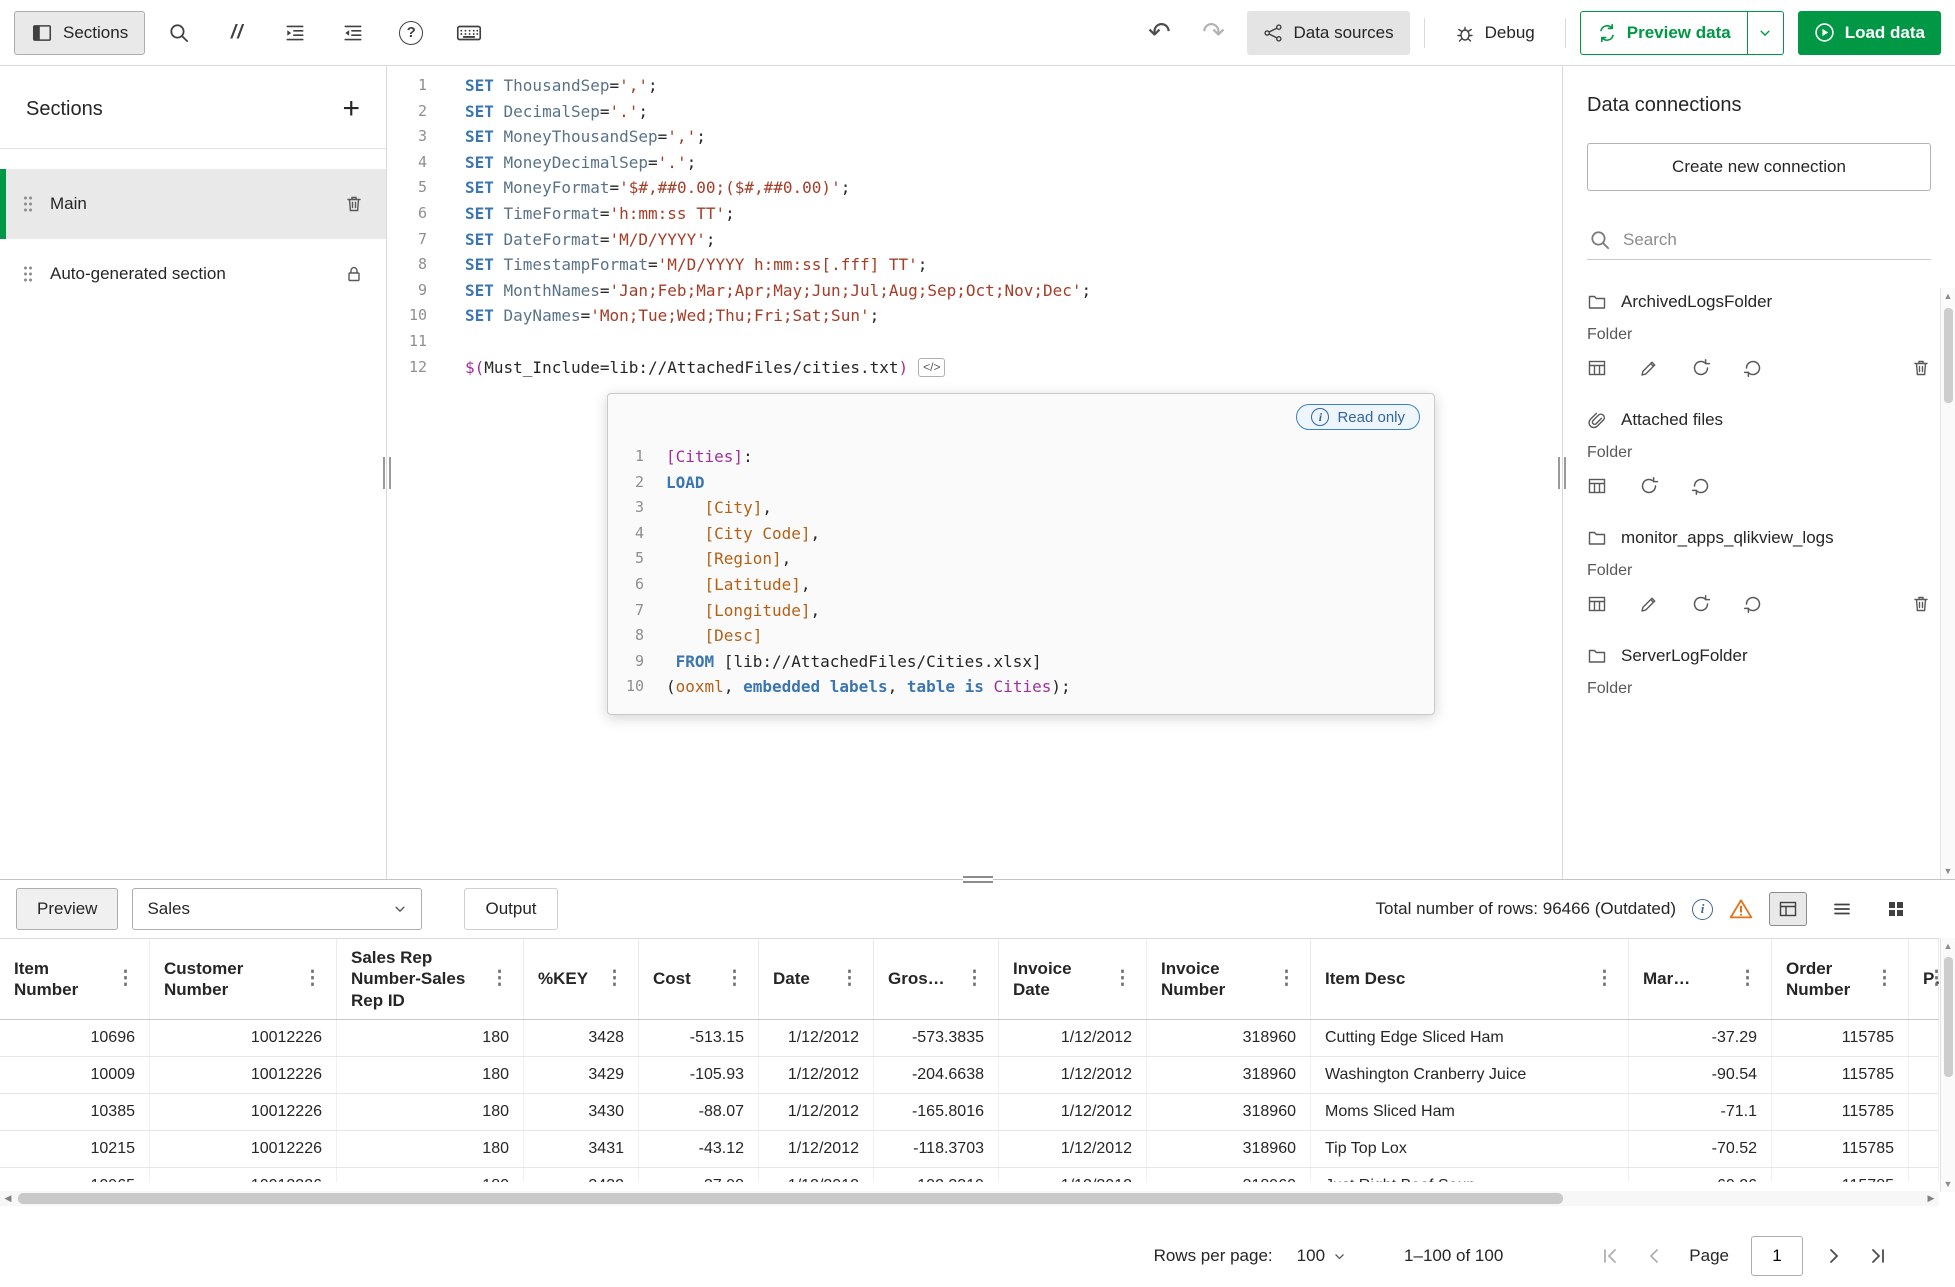 The image size is (1955, 1287). Describe the element at coordinates (1663, 32) in the screenshot. I see `preview-data-button: Preview data` at that location.